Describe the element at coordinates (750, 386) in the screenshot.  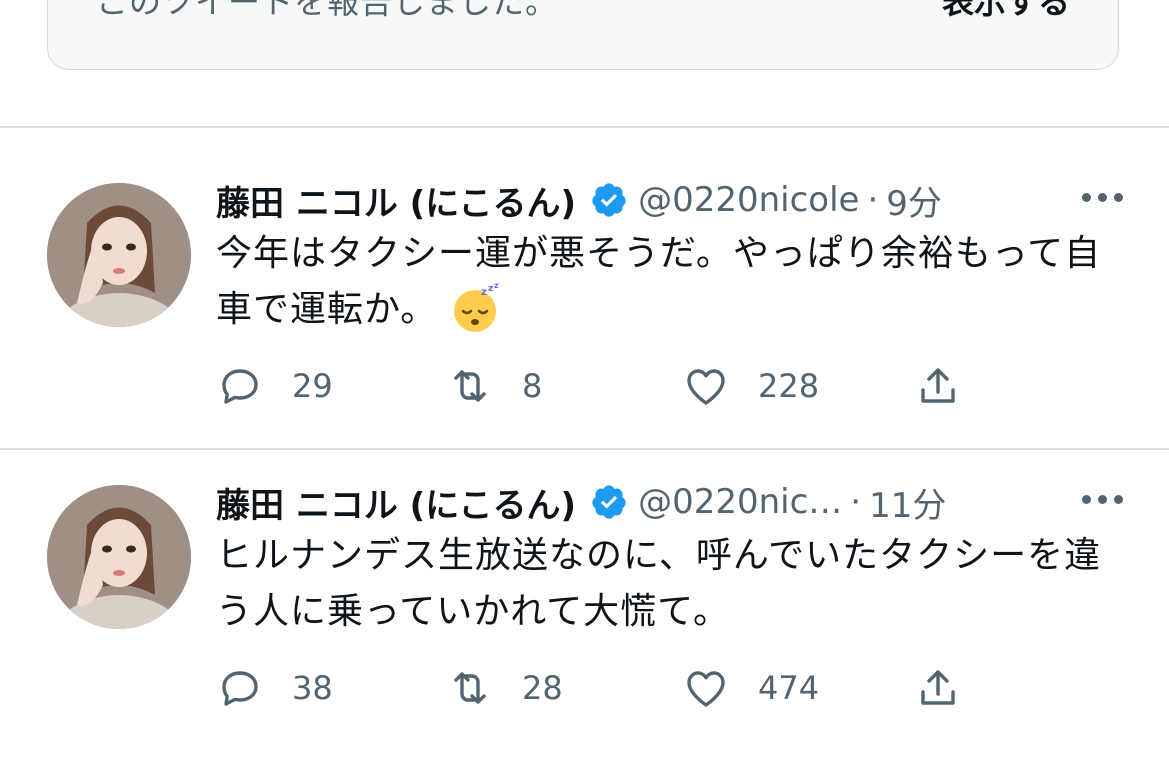
I see `like-button: 228` at that location.